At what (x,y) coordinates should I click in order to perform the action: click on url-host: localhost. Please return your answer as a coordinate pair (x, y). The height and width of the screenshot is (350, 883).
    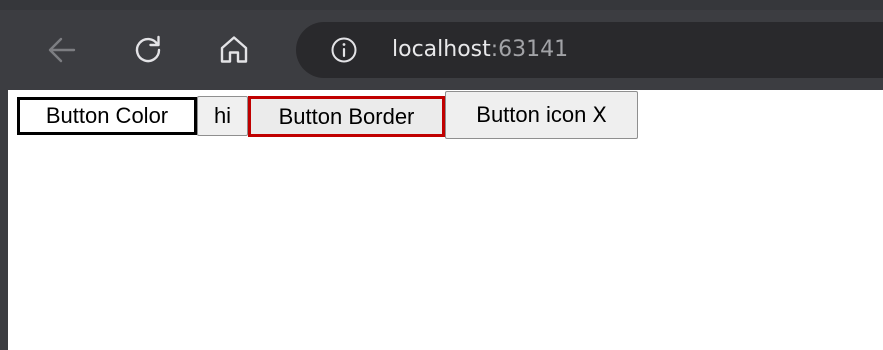
    Looking at the image, I should click on (441, 49).